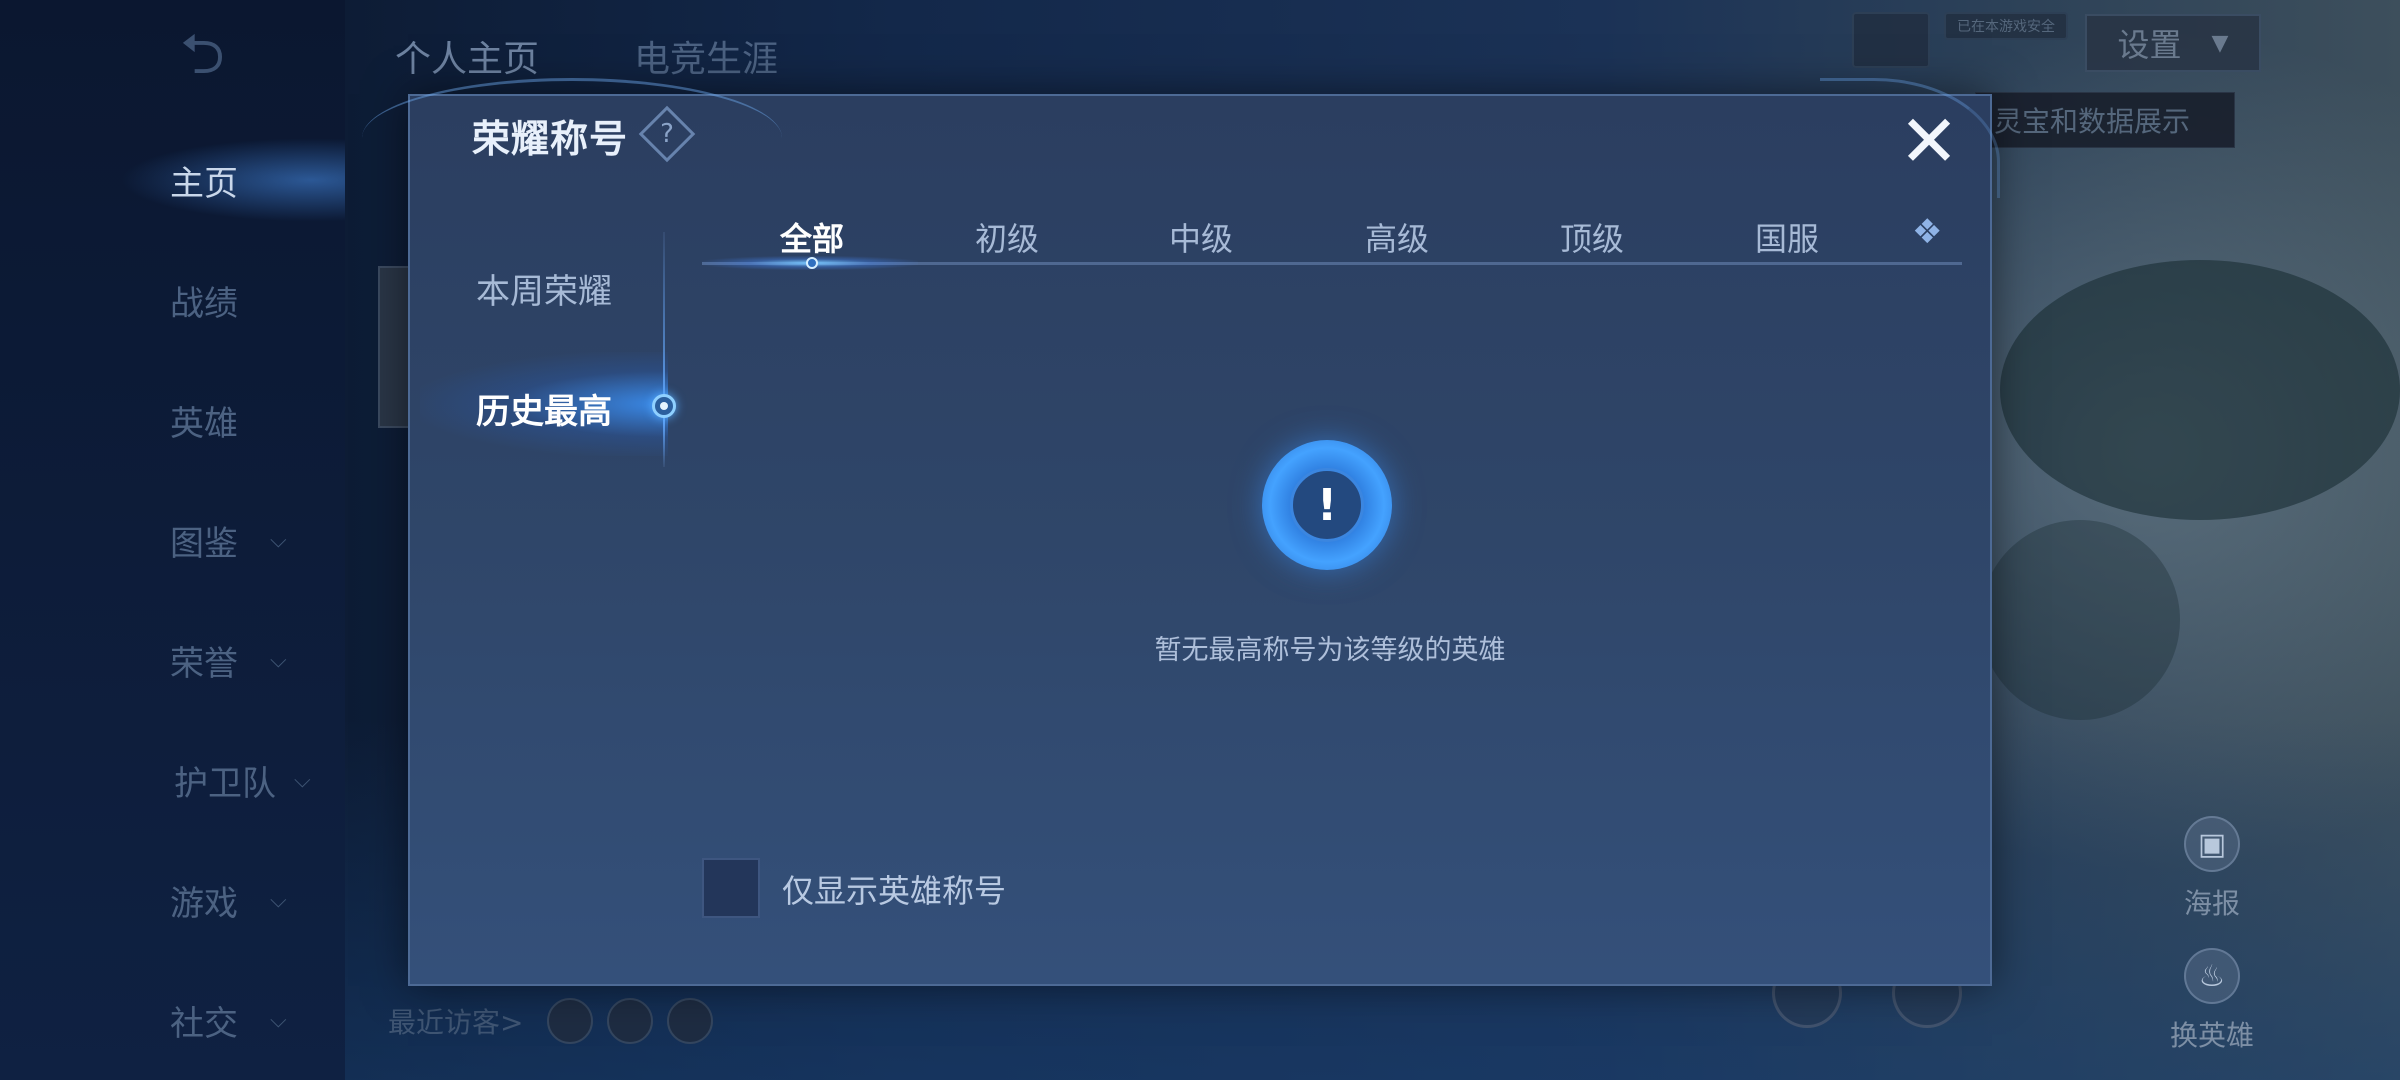 This screenshot has width=2400, height=1080. What do you see at coordinates (1927, 232) in the screenshot?
I see `more-tabs-icon: ❖` at bounding box center [1927, 232].